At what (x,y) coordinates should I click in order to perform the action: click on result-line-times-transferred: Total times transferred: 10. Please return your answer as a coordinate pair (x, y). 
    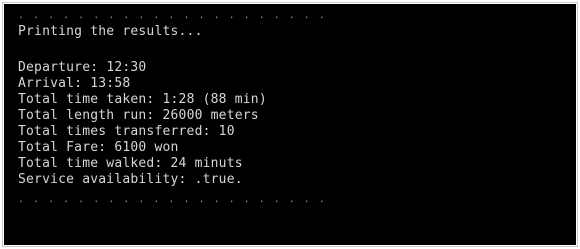
    Looking at the image, I should click on (126, 132).